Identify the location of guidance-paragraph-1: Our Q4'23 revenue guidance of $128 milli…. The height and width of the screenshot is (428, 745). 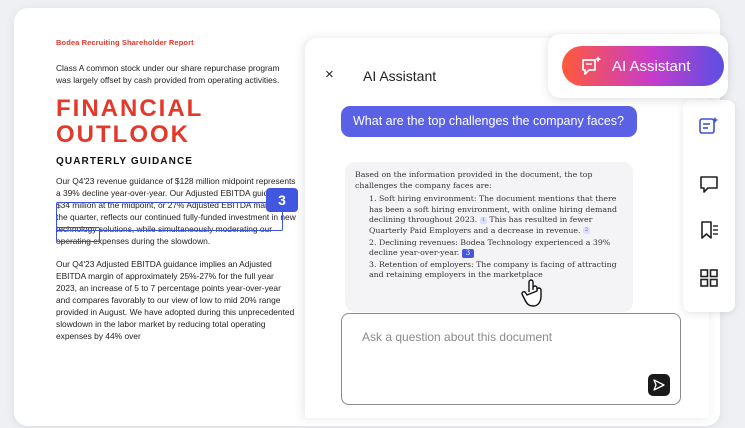
(176, 211).